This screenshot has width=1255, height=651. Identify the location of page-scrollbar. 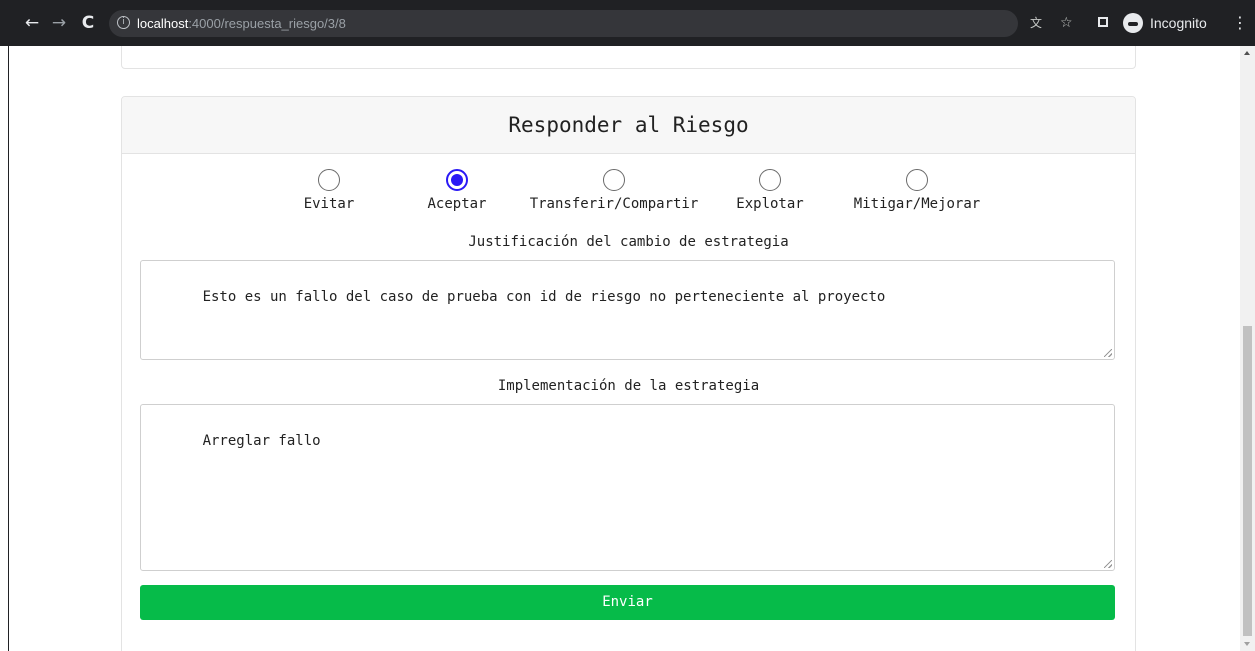
(1247, 348).